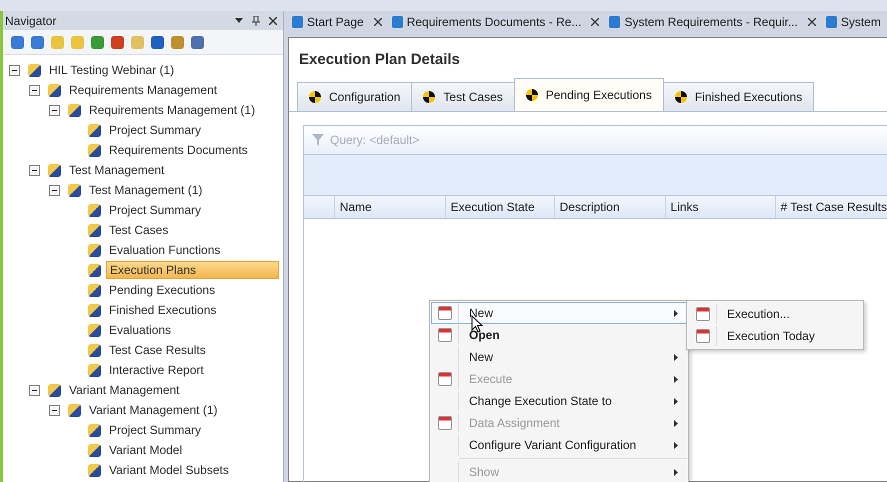 The image size is (887, 482). Describe the element at coordinates (390, 207) in the screenshot. I see `column-header: Name` at that location.